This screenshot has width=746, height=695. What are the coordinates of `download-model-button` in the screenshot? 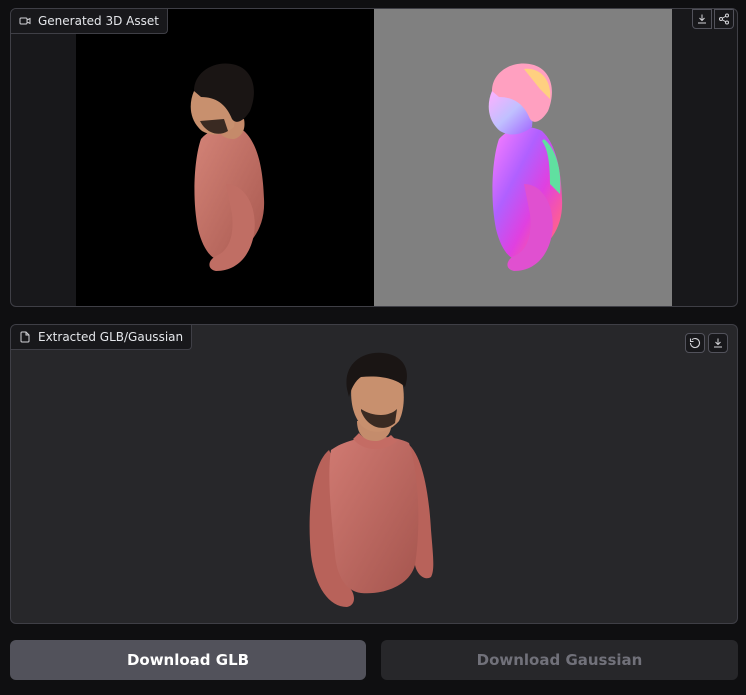 It's located at (718, 343).